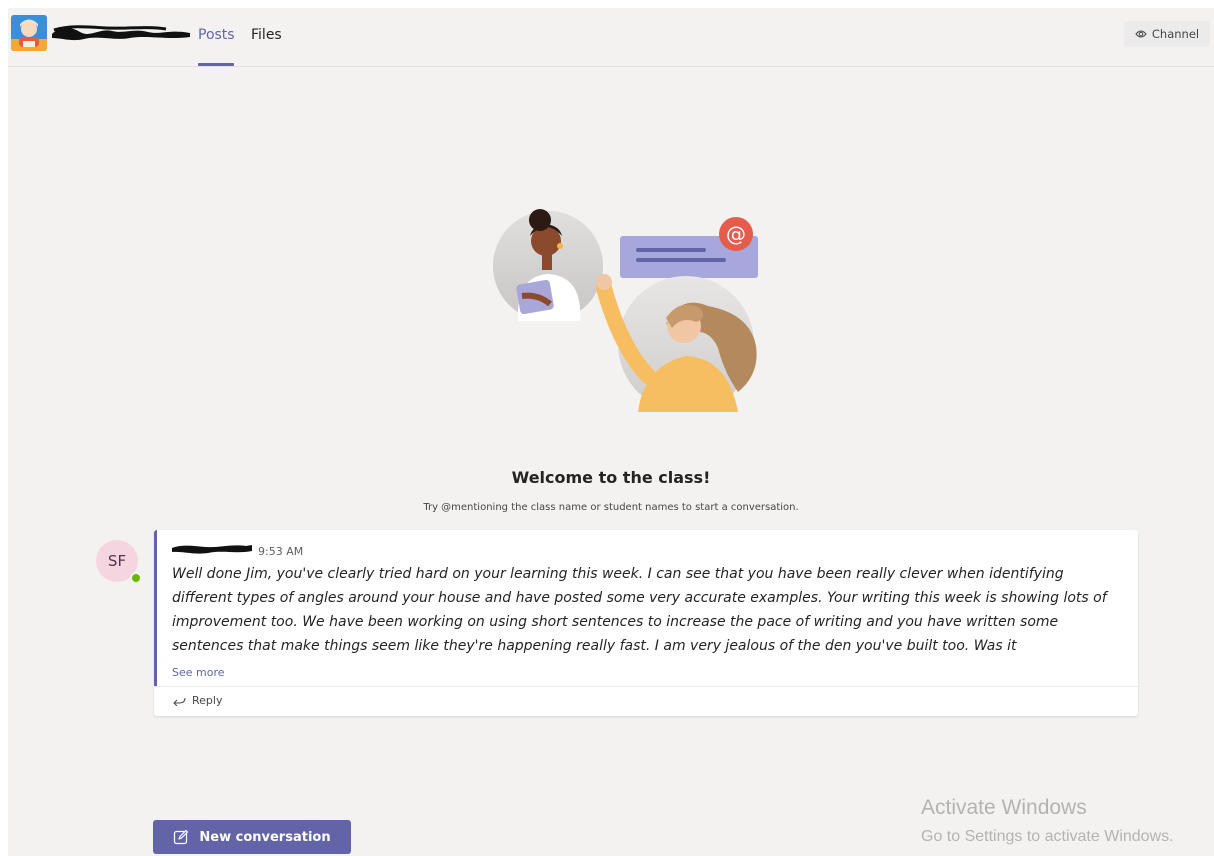 Image resolution: width=1214 pixels, height=856 pixels. What do you see at coordinates (212, 549) in the screenshot?
I see `author-name-redaction` at bounding box center [212, 549].